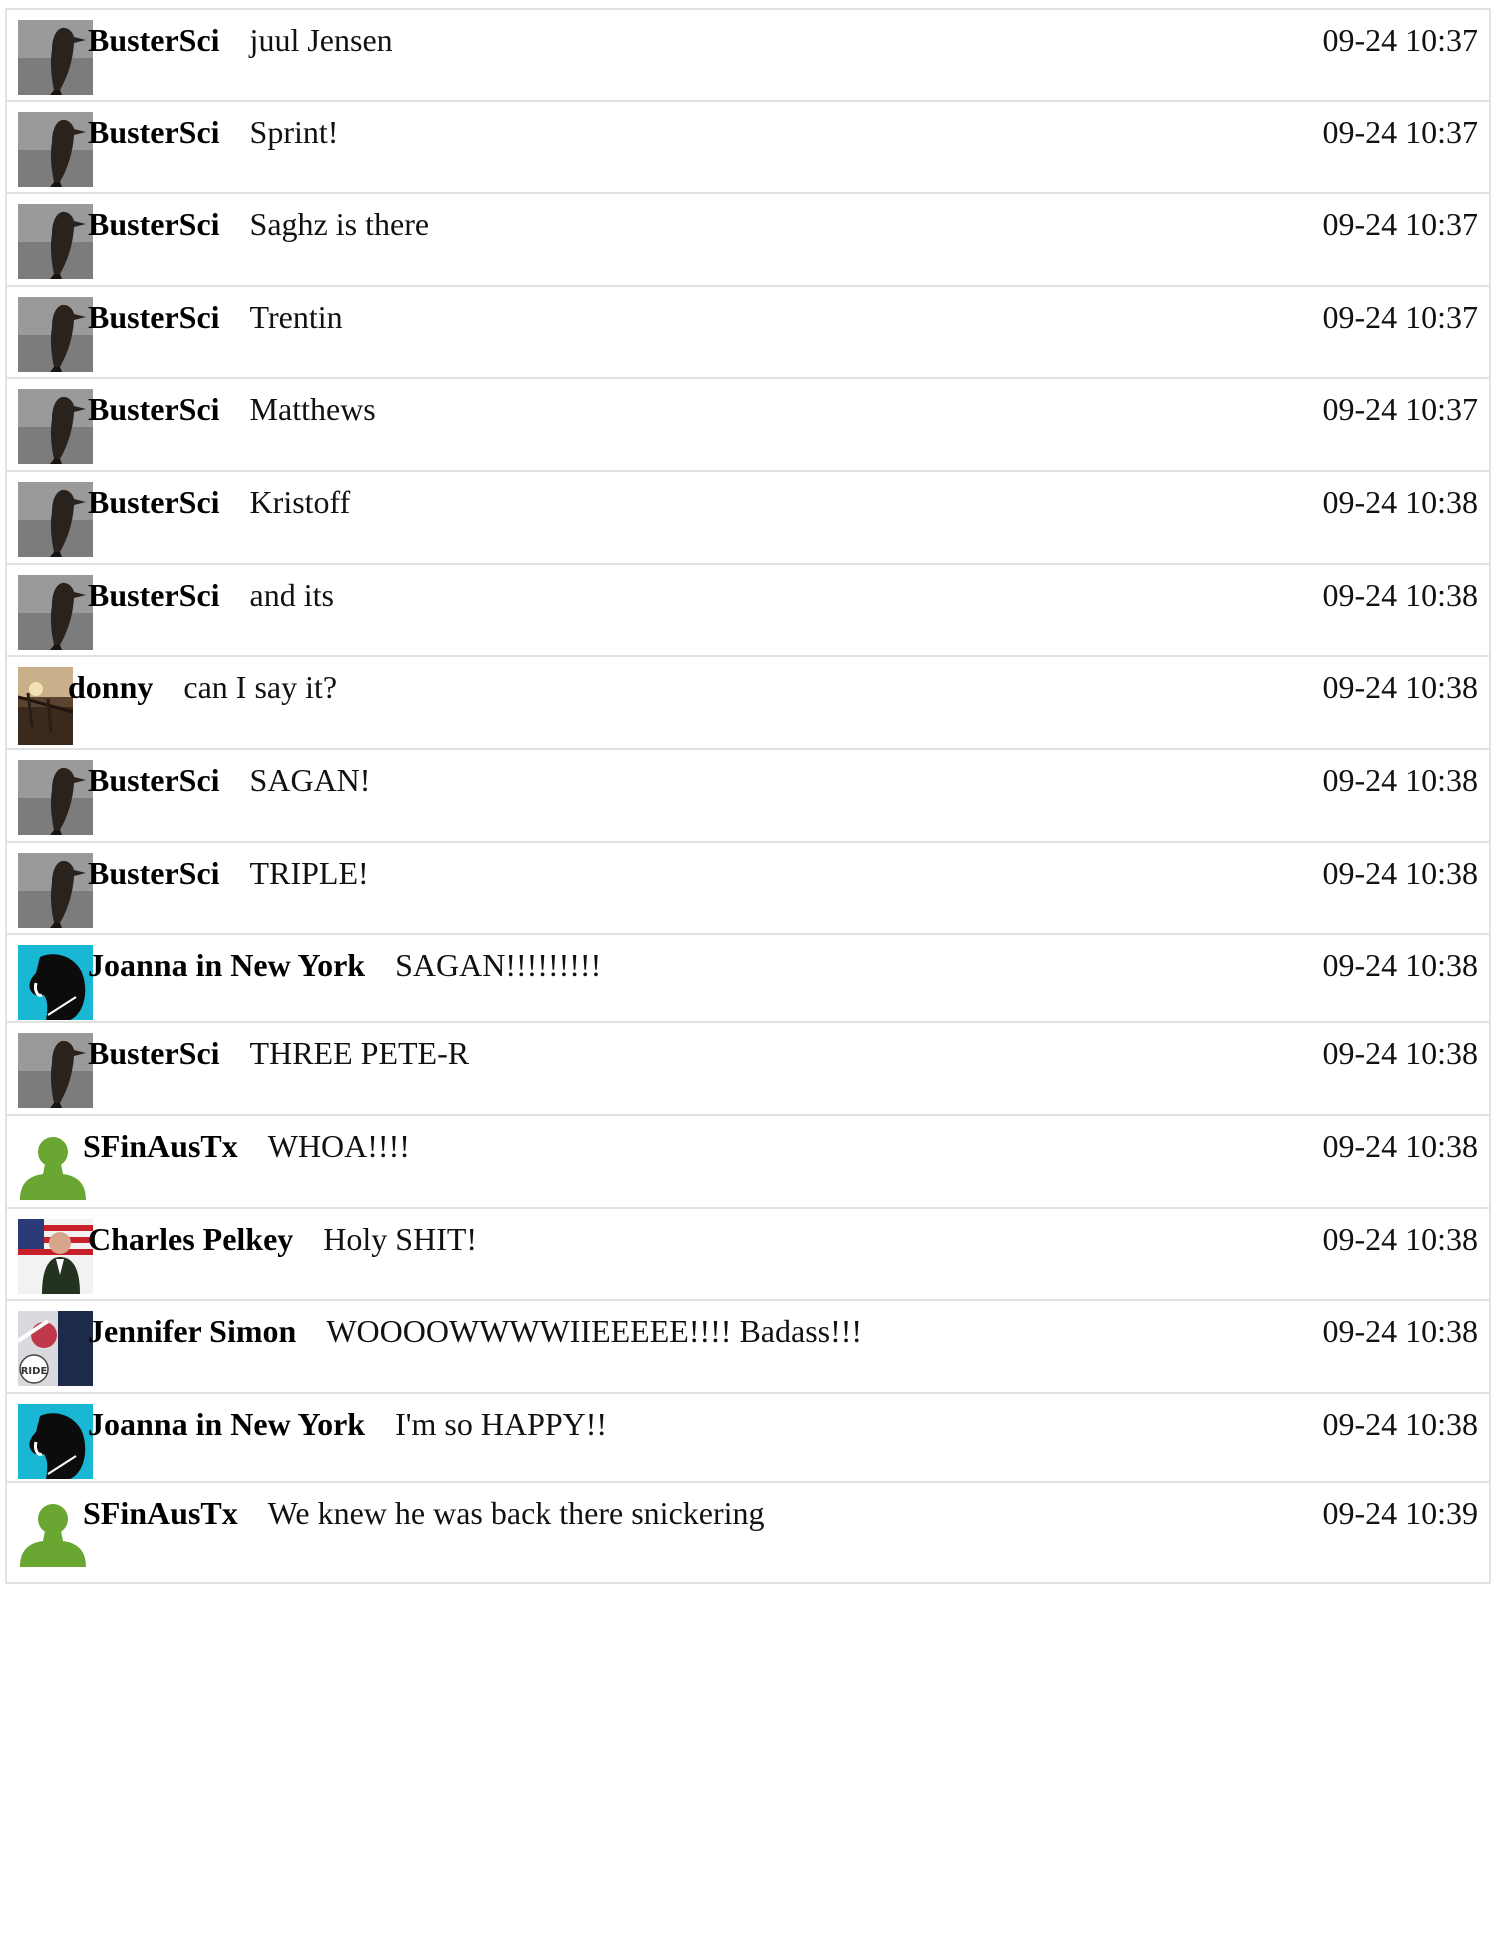 This screenshot has height=1948, width=1499. What do you see at coordinates (45, 706) in the screenshot?
I see `landscape-avatar` at bounding box center [45, 706].